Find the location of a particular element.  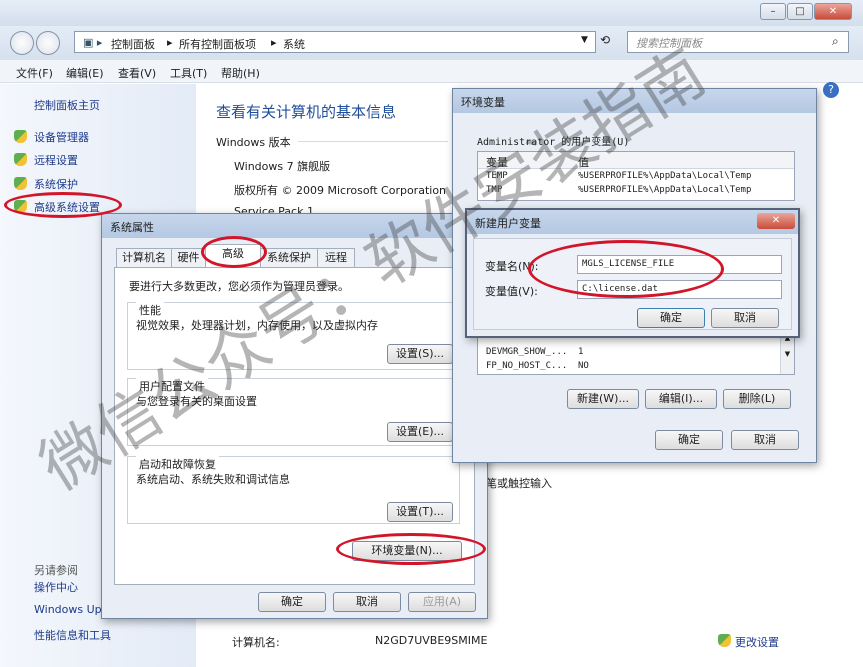

delete-variable-button: 删除(L) is located at coordinates (757, 399).